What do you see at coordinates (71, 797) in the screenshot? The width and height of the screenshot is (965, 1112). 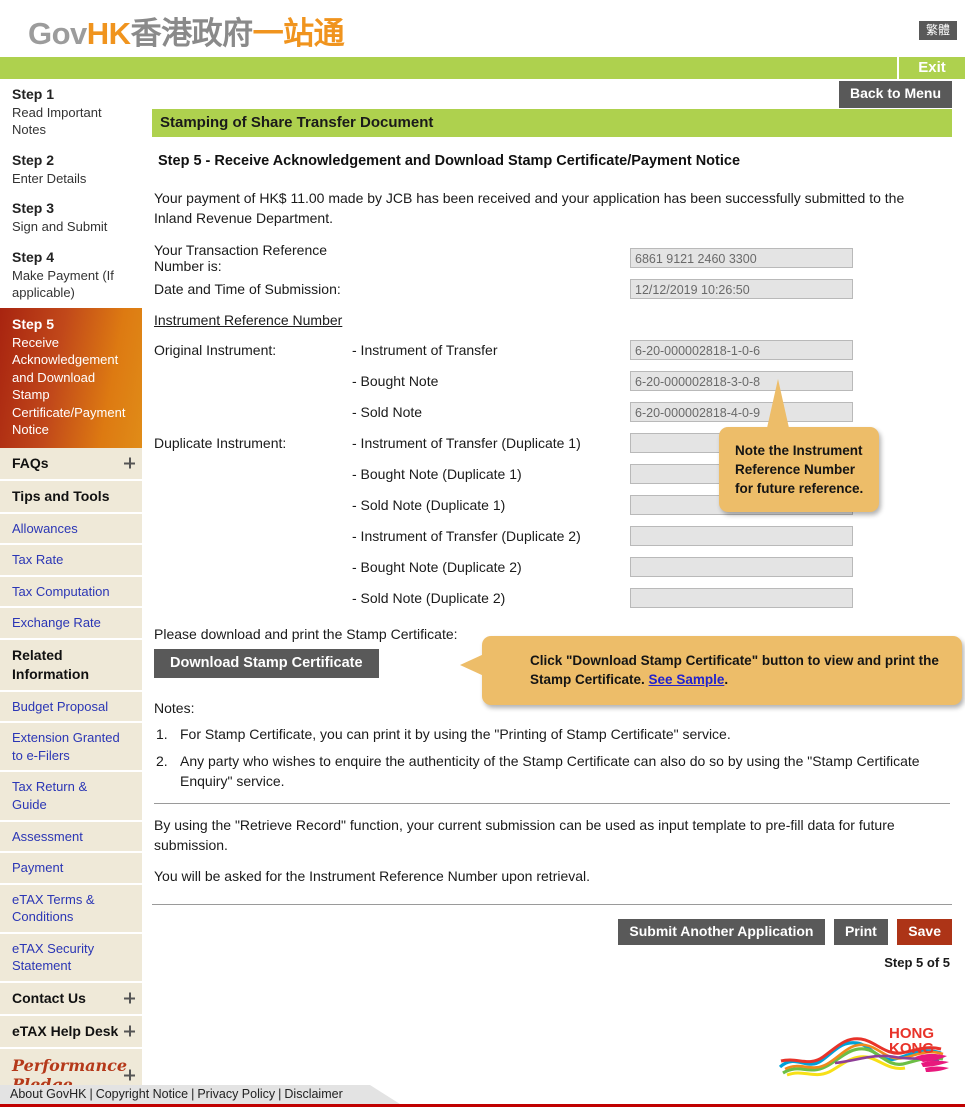 I see `sidebar-nav-item: Tax Return & Guide` at bounding box center [71, 797].